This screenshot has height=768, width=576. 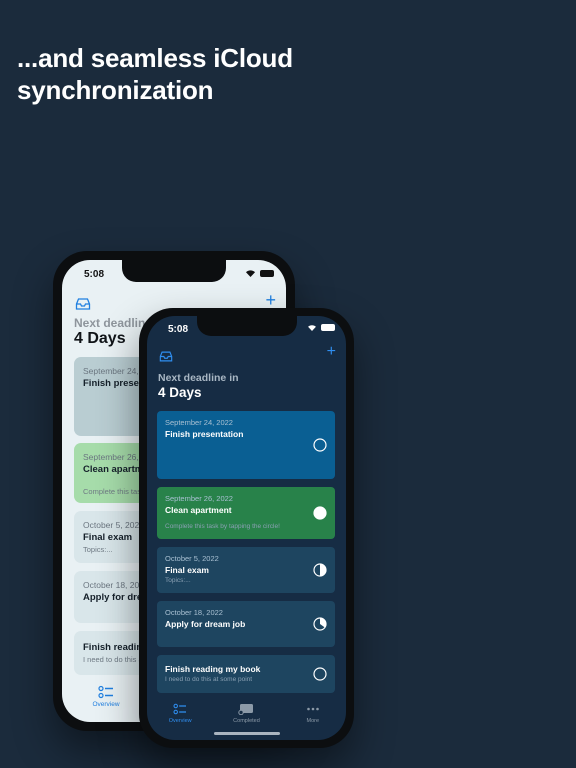 I want to click on tab-label: More, so click(x=313, y=721).